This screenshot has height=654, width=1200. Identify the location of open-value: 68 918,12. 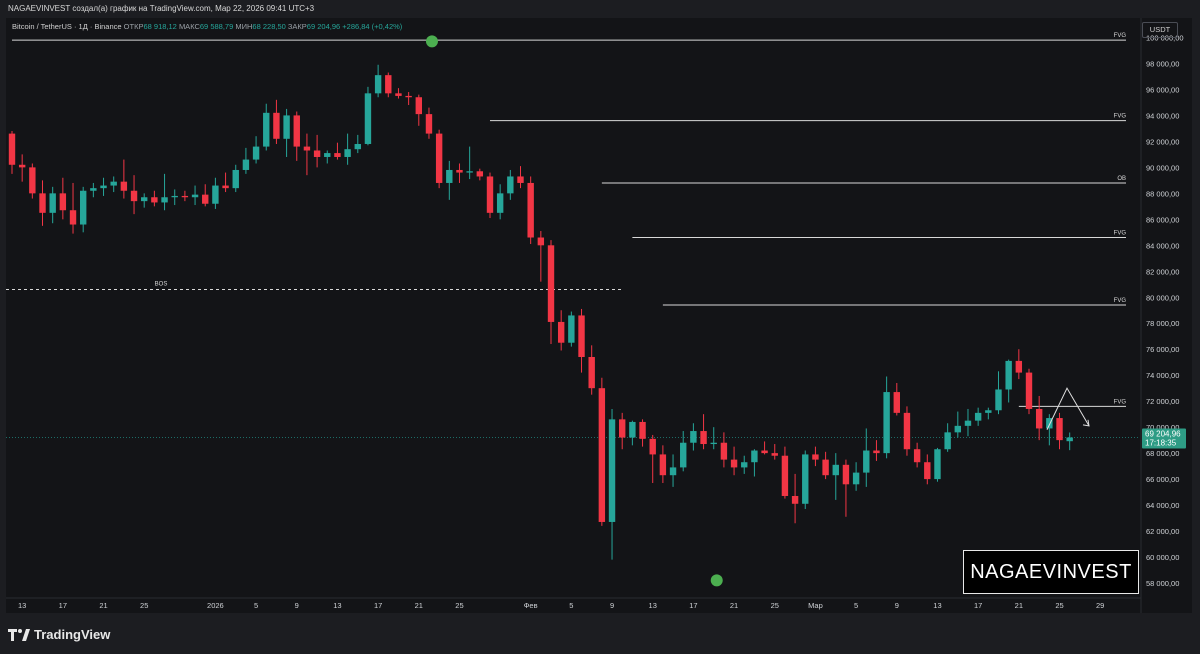
(160, 26).